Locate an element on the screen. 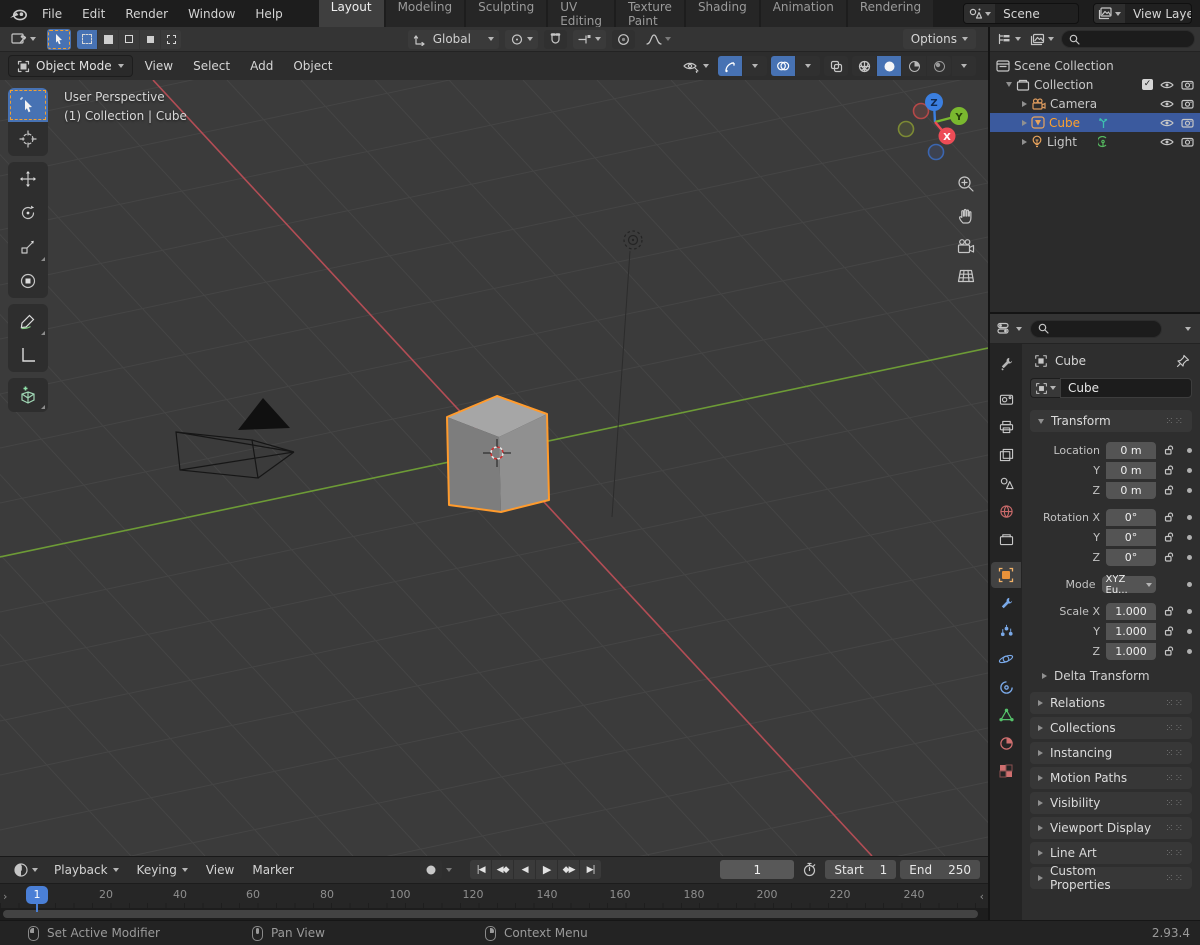 The image size is (1200, 945). navigation-gizmo: Z Y X is located at coordinates (938, 129).